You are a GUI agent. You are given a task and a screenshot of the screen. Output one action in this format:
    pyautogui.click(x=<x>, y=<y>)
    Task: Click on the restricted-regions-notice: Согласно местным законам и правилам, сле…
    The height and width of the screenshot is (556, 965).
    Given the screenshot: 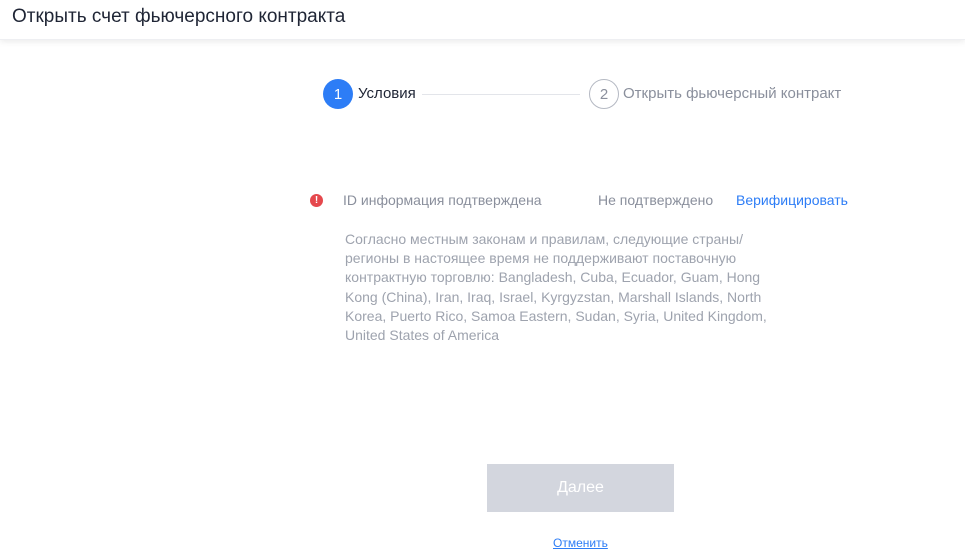 What is the action you would take?
    pyautogui.click(x=556, y=287)
    